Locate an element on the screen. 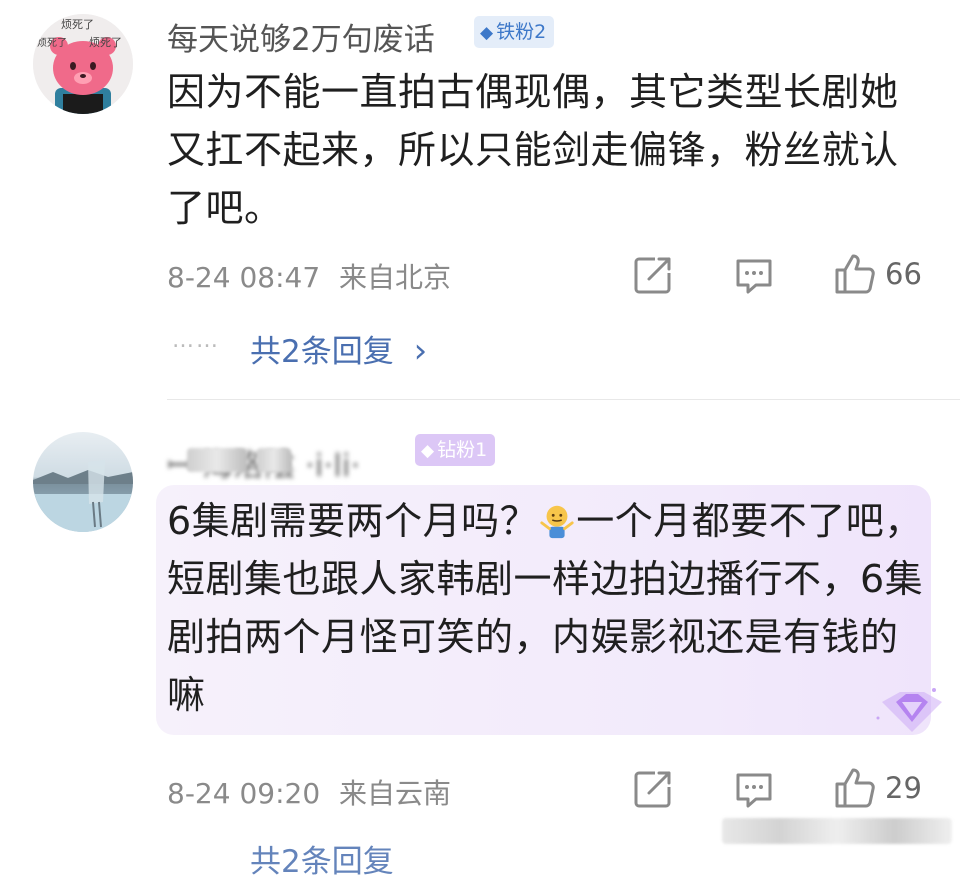 The image size is (960, 881). avatar is located at coordinates (83, 482).